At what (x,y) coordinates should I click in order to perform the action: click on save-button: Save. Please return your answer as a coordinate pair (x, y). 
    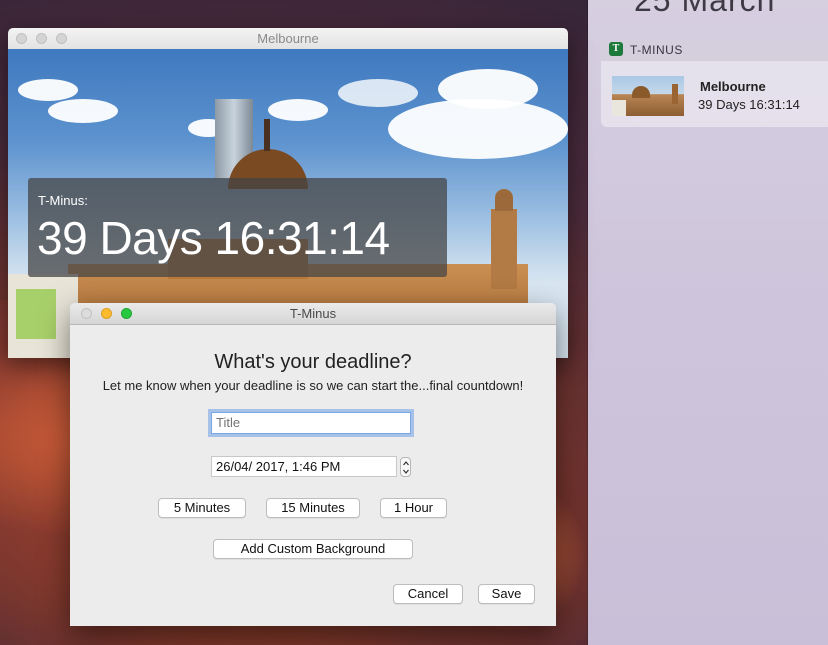
    Looking at the image, I should click on (506, 594).